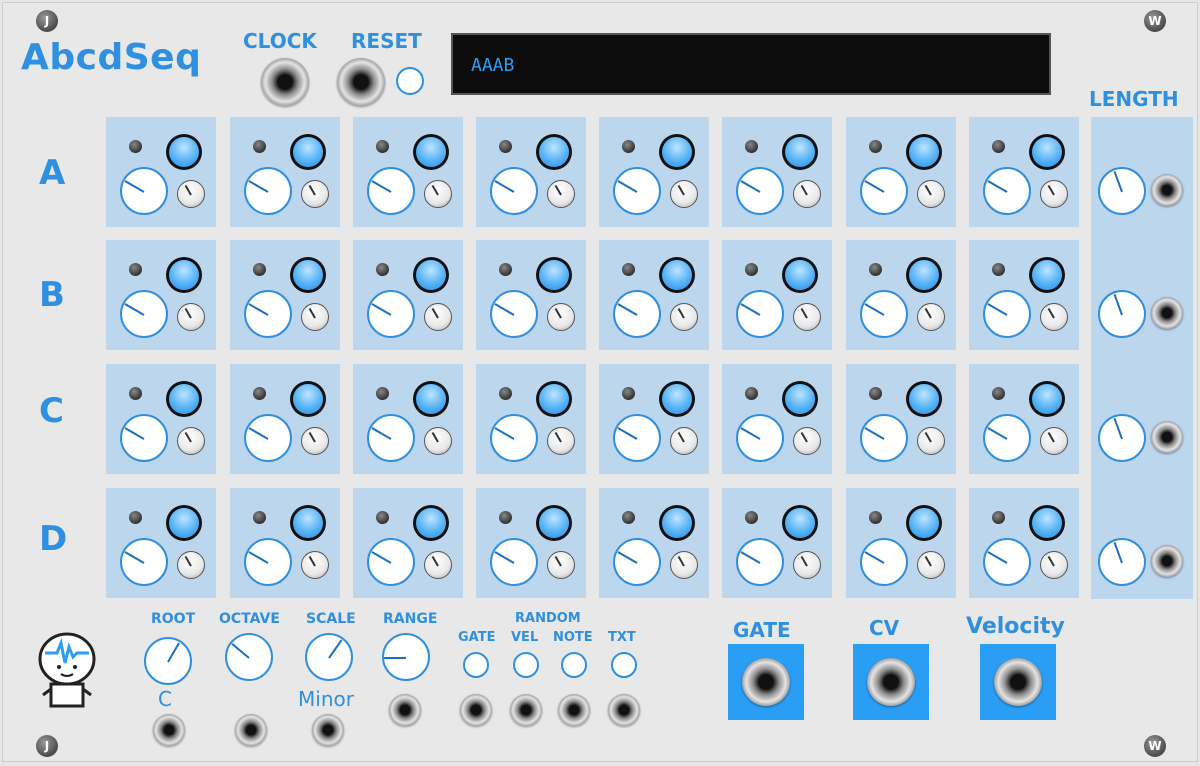  What do you see at coordinates (410, 81) in the screenshot?
I see `reset-button` at bounding box center [410, 81].